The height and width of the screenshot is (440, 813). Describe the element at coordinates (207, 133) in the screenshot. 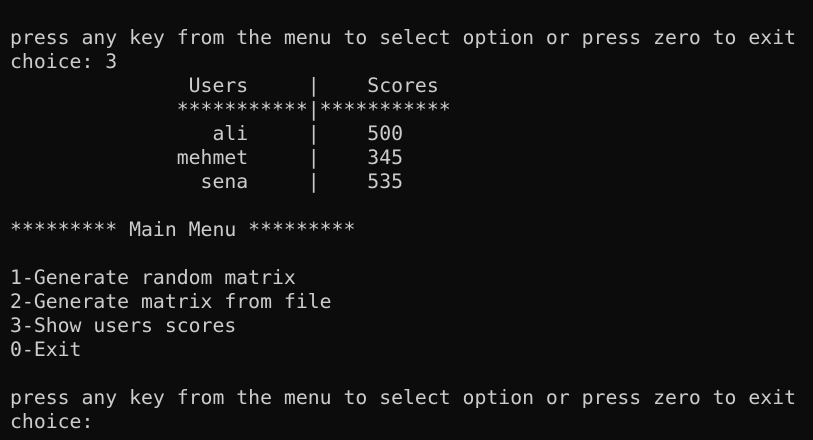

I see `table-row: ali | 500` at that location.